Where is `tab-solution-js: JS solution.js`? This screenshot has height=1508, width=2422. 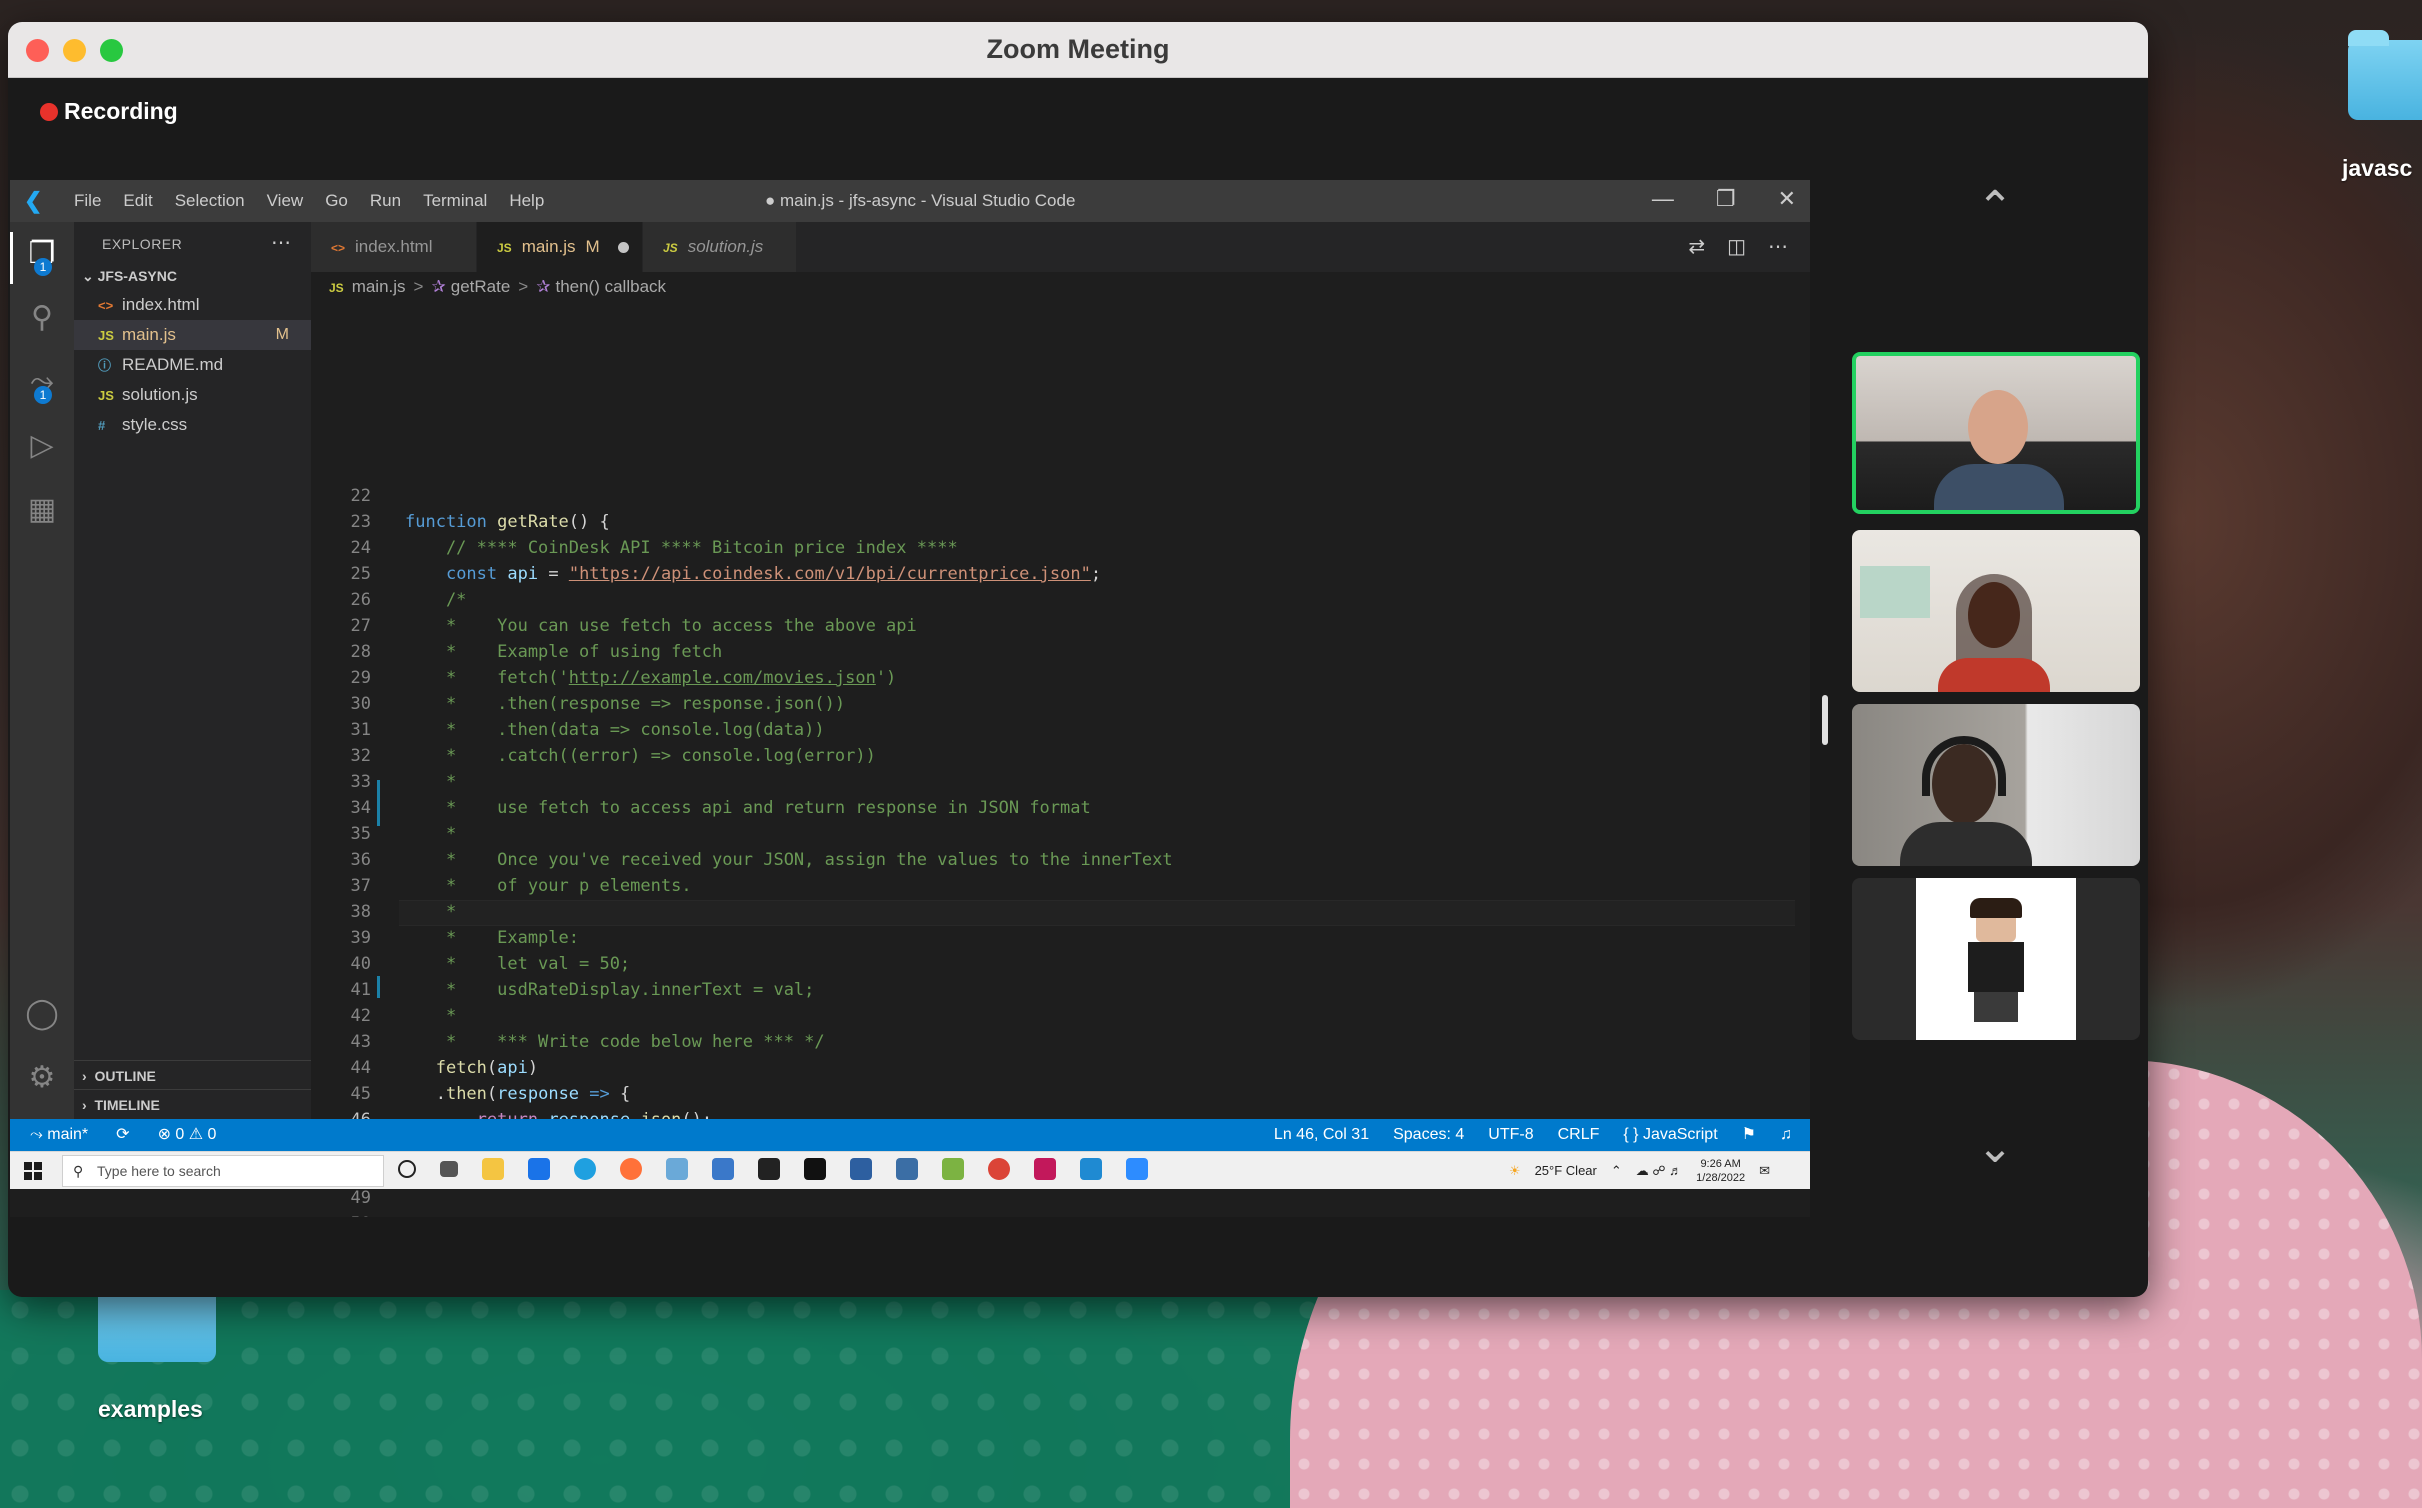 tab-solution-js: JS solution.js is located at coordinates (720, 247).